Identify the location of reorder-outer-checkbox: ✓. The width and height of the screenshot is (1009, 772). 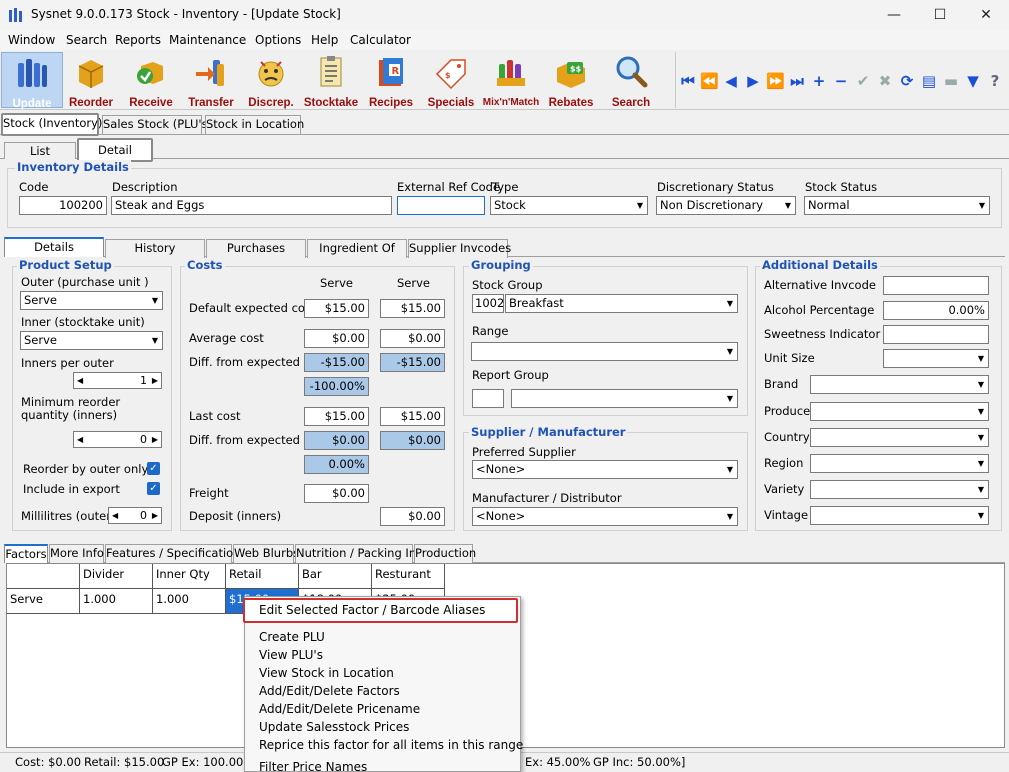
(153, 468).